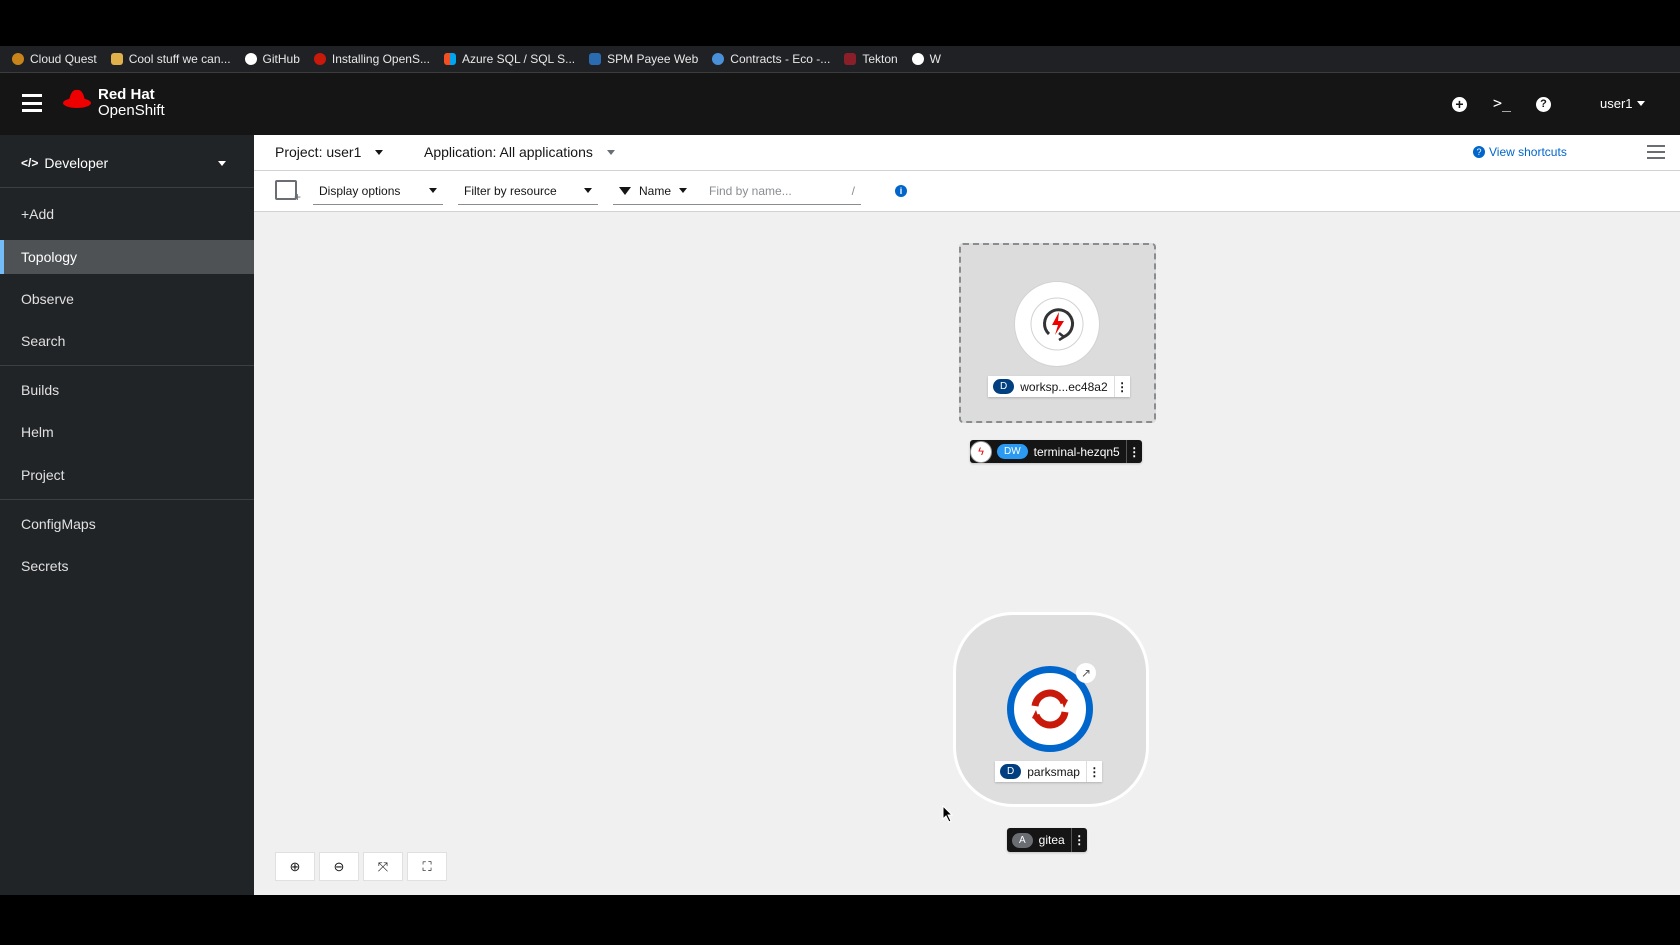  I want to click on sidebar-item-configmaps: ConfigMaps, so click(127, 524).